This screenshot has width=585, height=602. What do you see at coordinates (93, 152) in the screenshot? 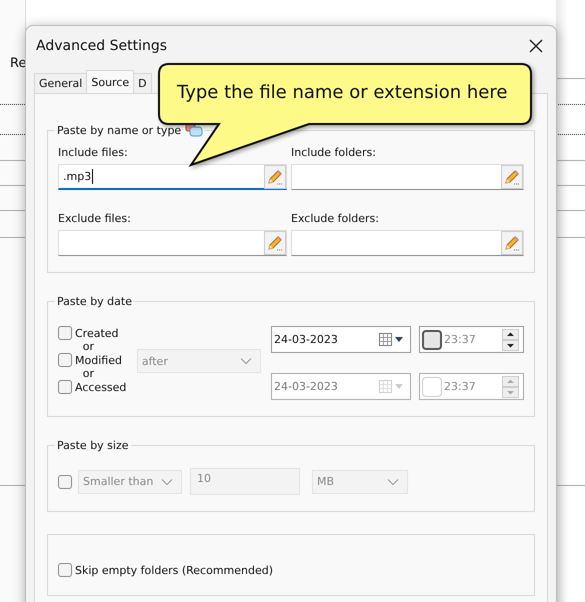
I see `field-label: Include files:` at bounding box center [93, 152].